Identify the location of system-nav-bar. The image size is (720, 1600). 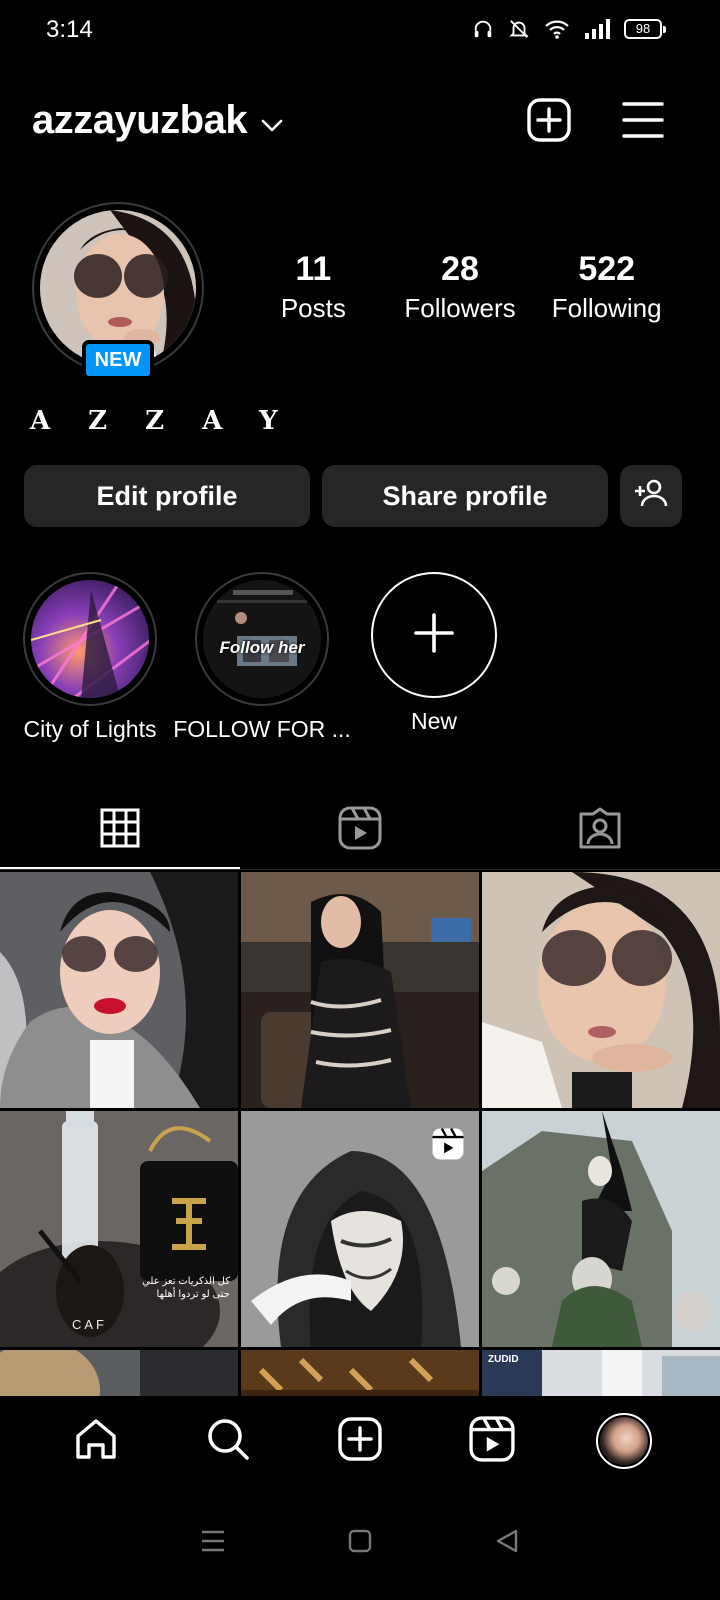
(360, 1543).